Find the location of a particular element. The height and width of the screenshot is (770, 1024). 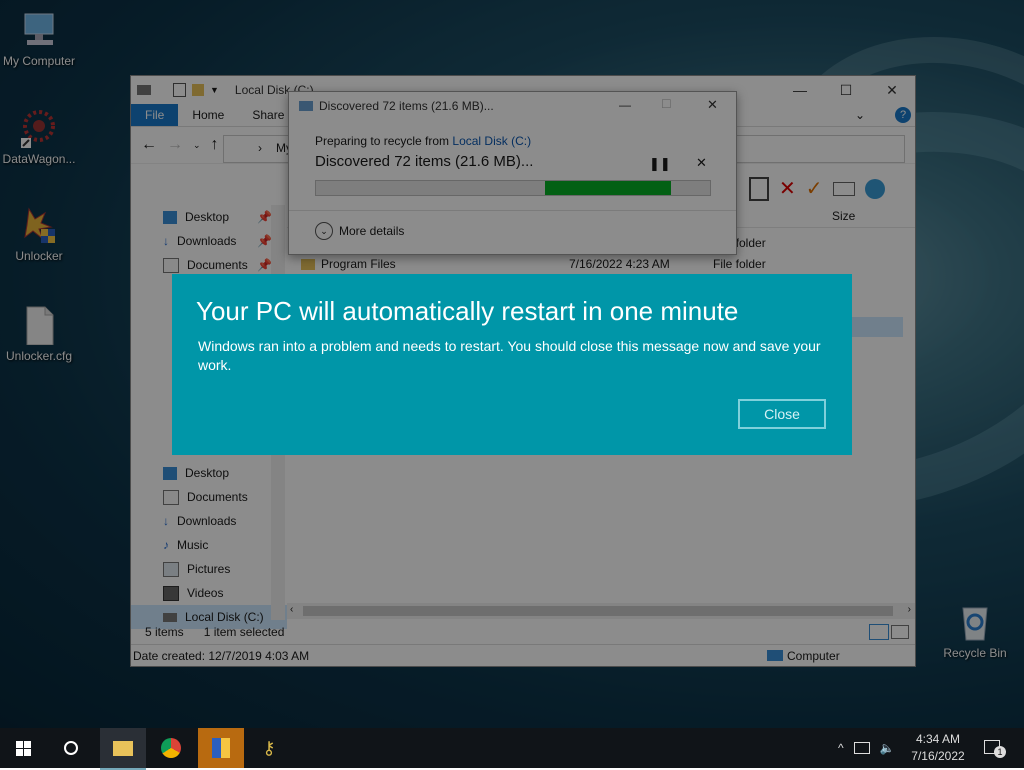

more-details-toggle: ⌄ More details is located at coordinates (359, 231).